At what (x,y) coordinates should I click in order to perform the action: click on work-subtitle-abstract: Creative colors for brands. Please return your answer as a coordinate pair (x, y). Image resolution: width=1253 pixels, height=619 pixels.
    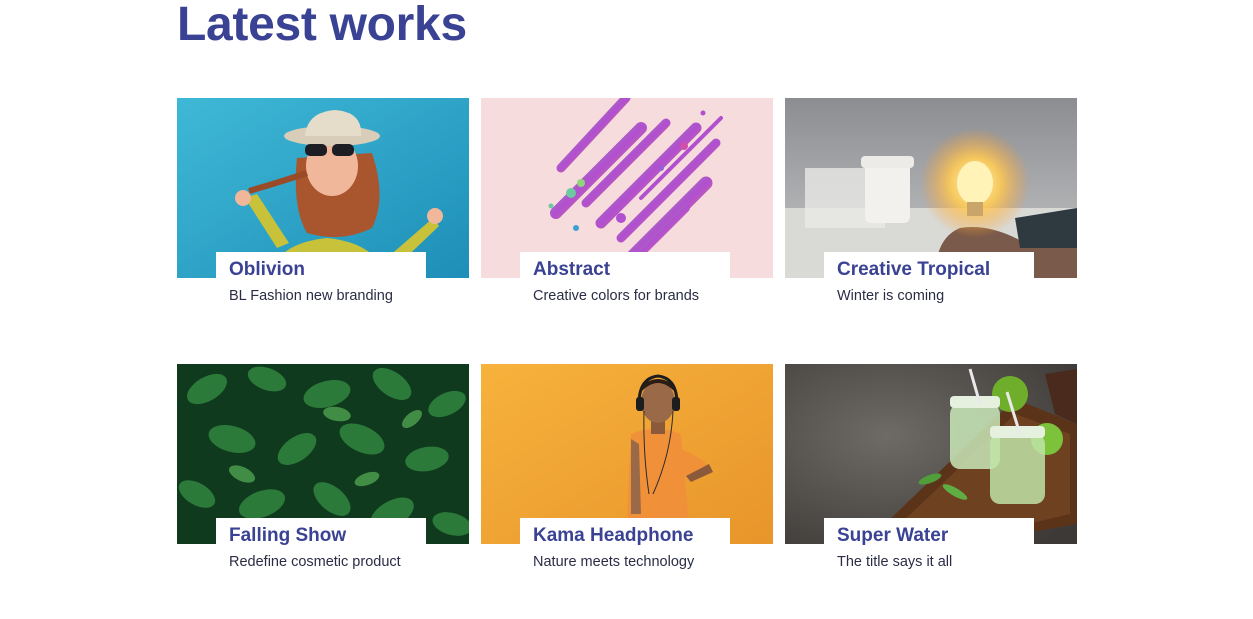
    Looking at the image, I should click on (616, 296).